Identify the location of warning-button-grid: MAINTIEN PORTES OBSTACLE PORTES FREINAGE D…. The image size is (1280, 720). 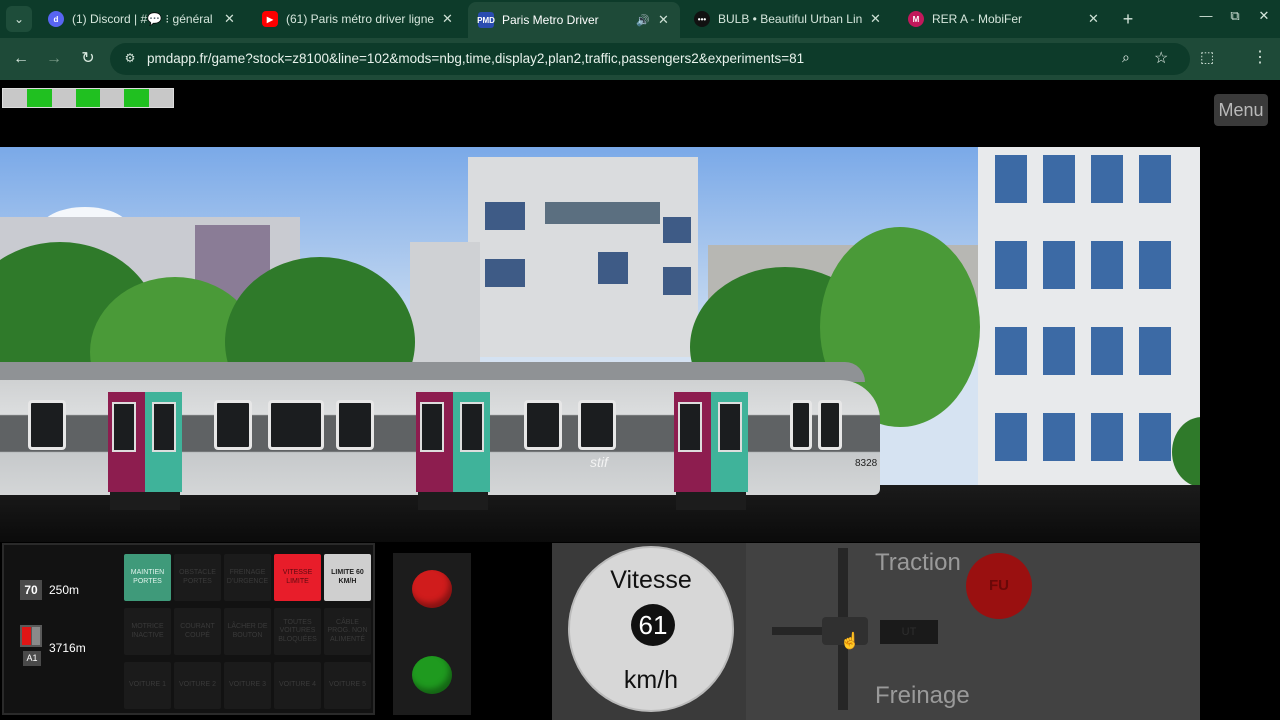
(250, 634).